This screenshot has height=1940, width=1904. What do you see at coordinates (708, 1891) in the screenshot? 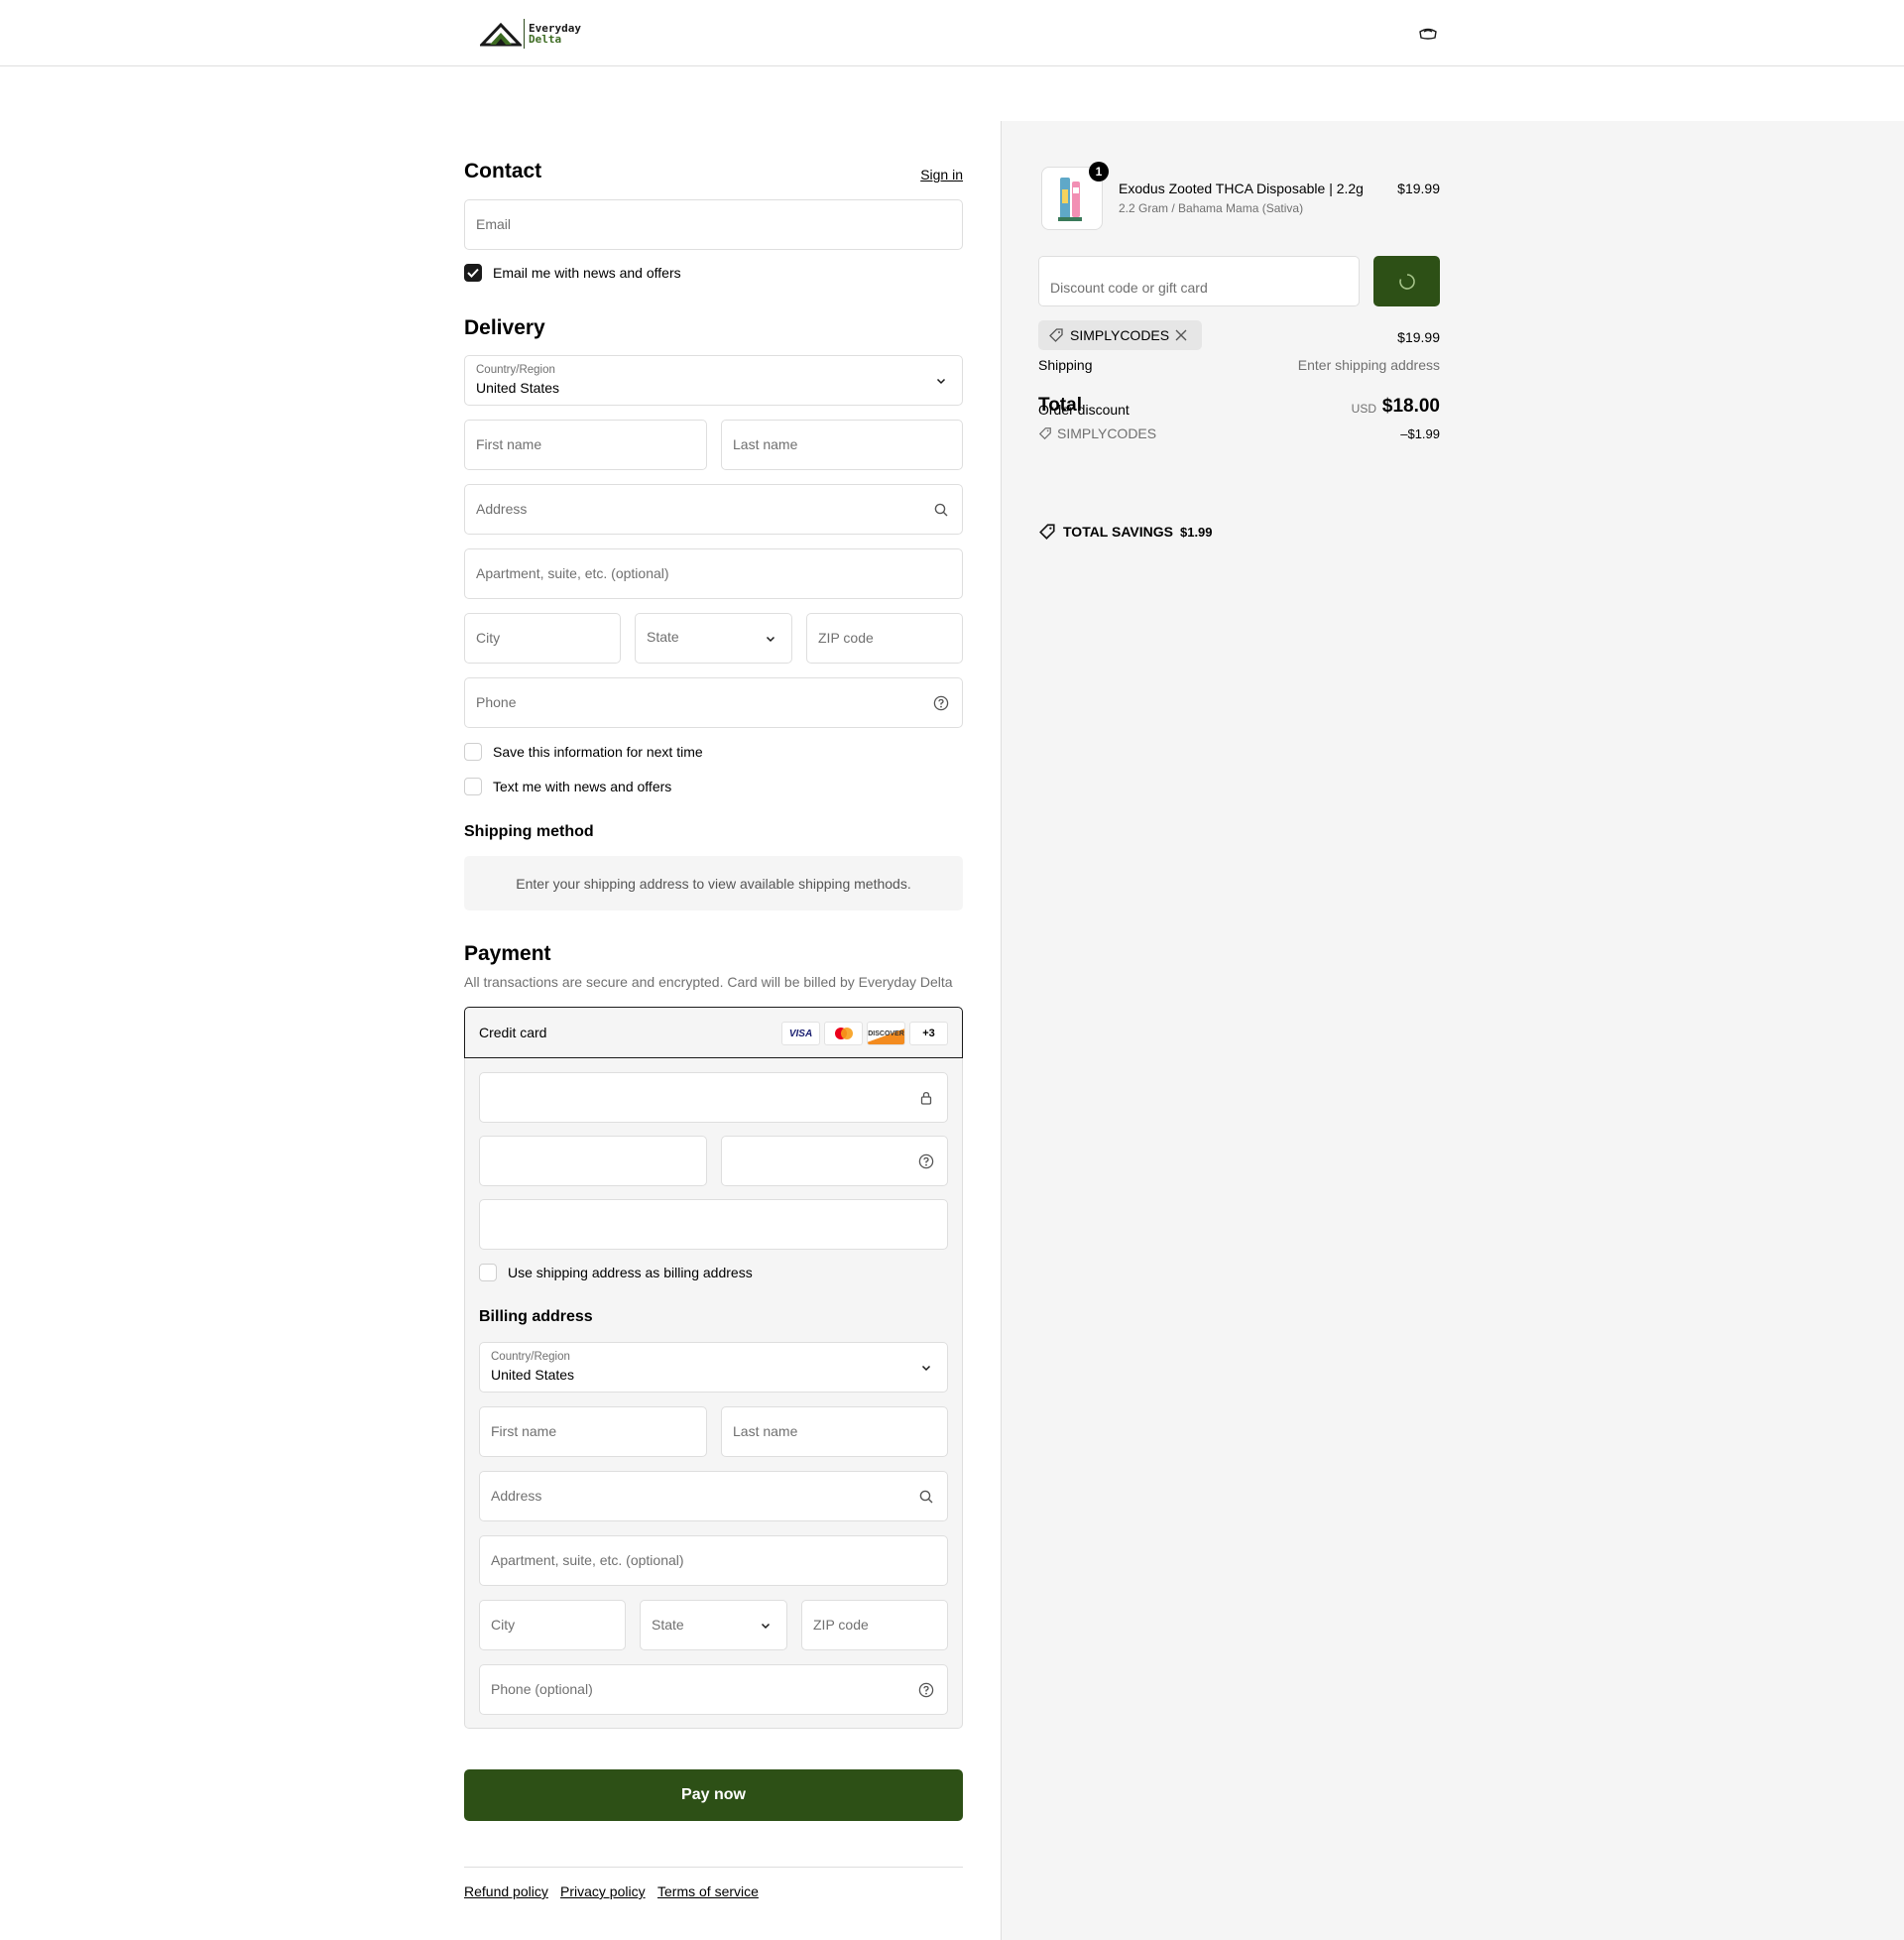
I see `terms-of-service-link: Terms of service` at bounding box center [708, 1891].